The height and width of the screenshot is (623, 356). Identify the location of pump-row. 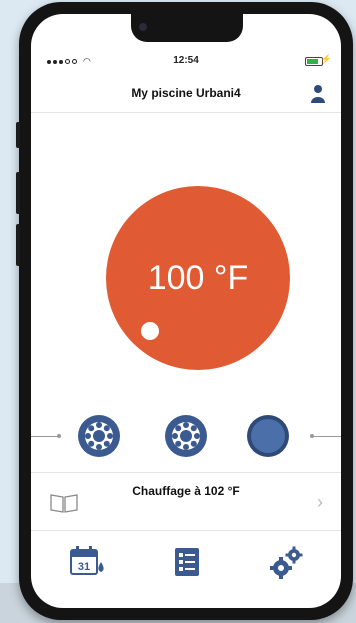
(186, 437).